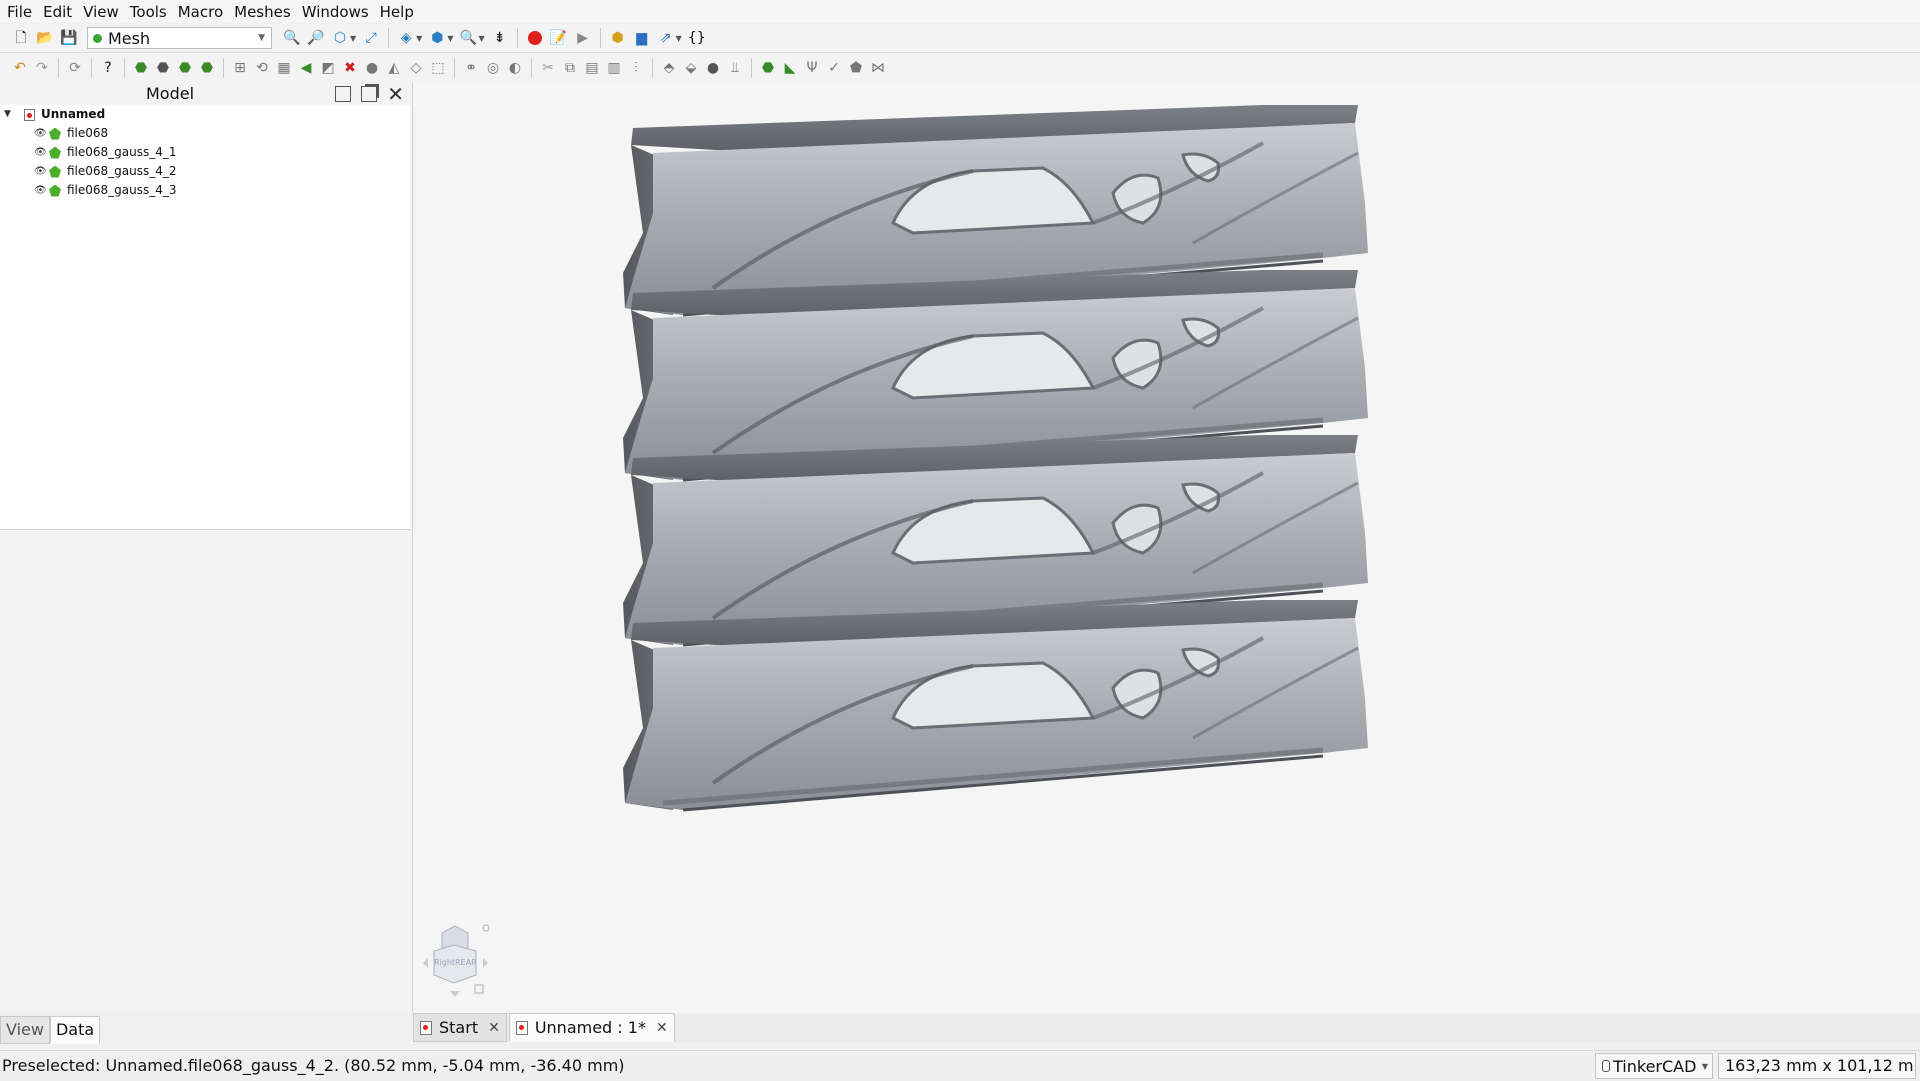 The width and height of the screenshot is (1920, 1081). I want to click on navcube-face-rear: REAR, so click(466, 962).